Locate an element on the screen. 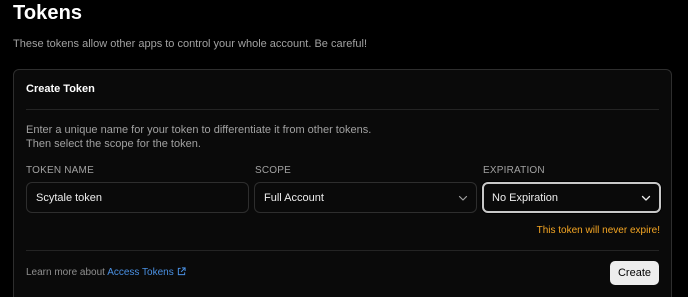  page-title: Tokens is located at coordinates (48, 13).